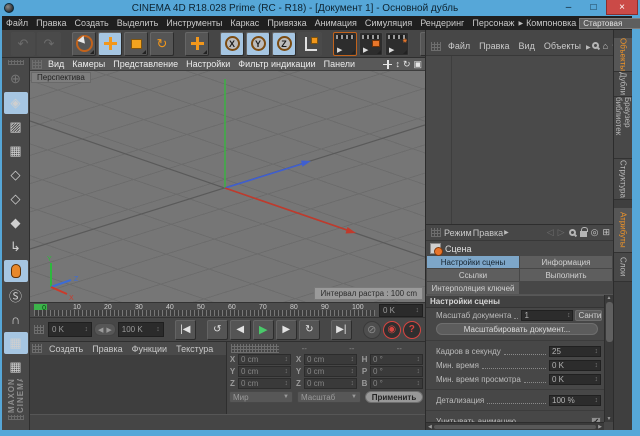 This screenshot has width=640, height=436. What do you see at coordinates (527, 46) in the screenshot?
I see `om-menu-view: Вид` at bounding box center [527, 46].